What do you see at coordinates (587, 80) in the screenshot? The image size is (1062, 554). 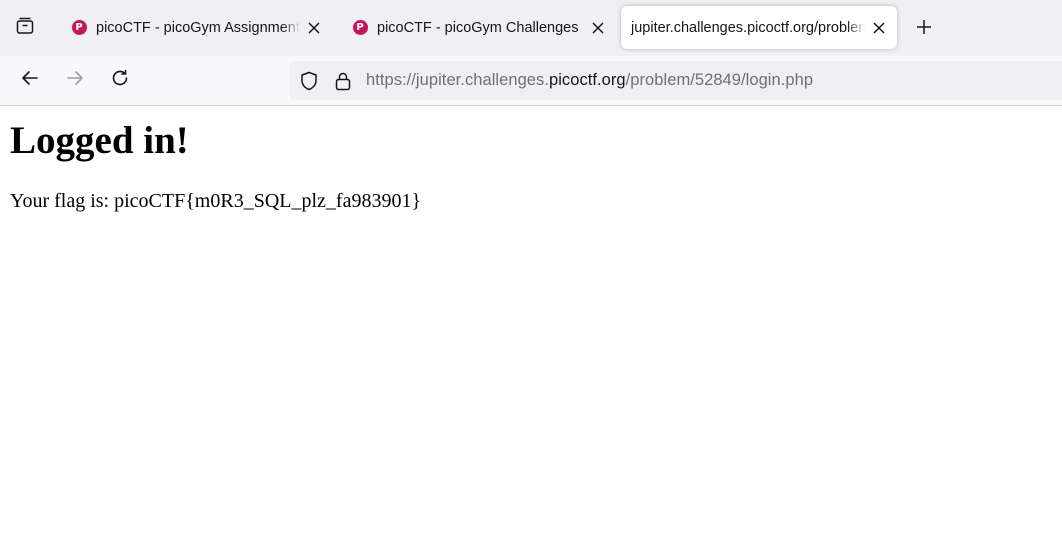 I see `url-domain: picoctf.org` at bounding box center [587, 80].